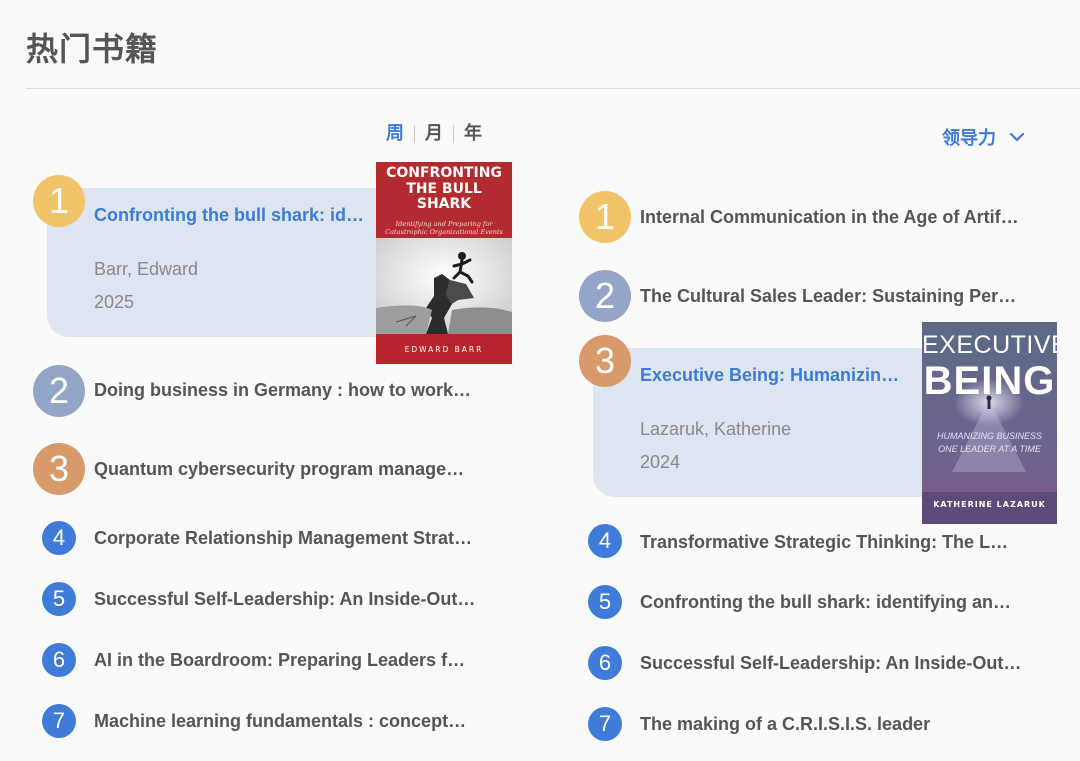  Describe the element at coordinates (444, 188) in the screenshot. I see `cover-title: CONFRONTING THE BULL SHARK` at that location.